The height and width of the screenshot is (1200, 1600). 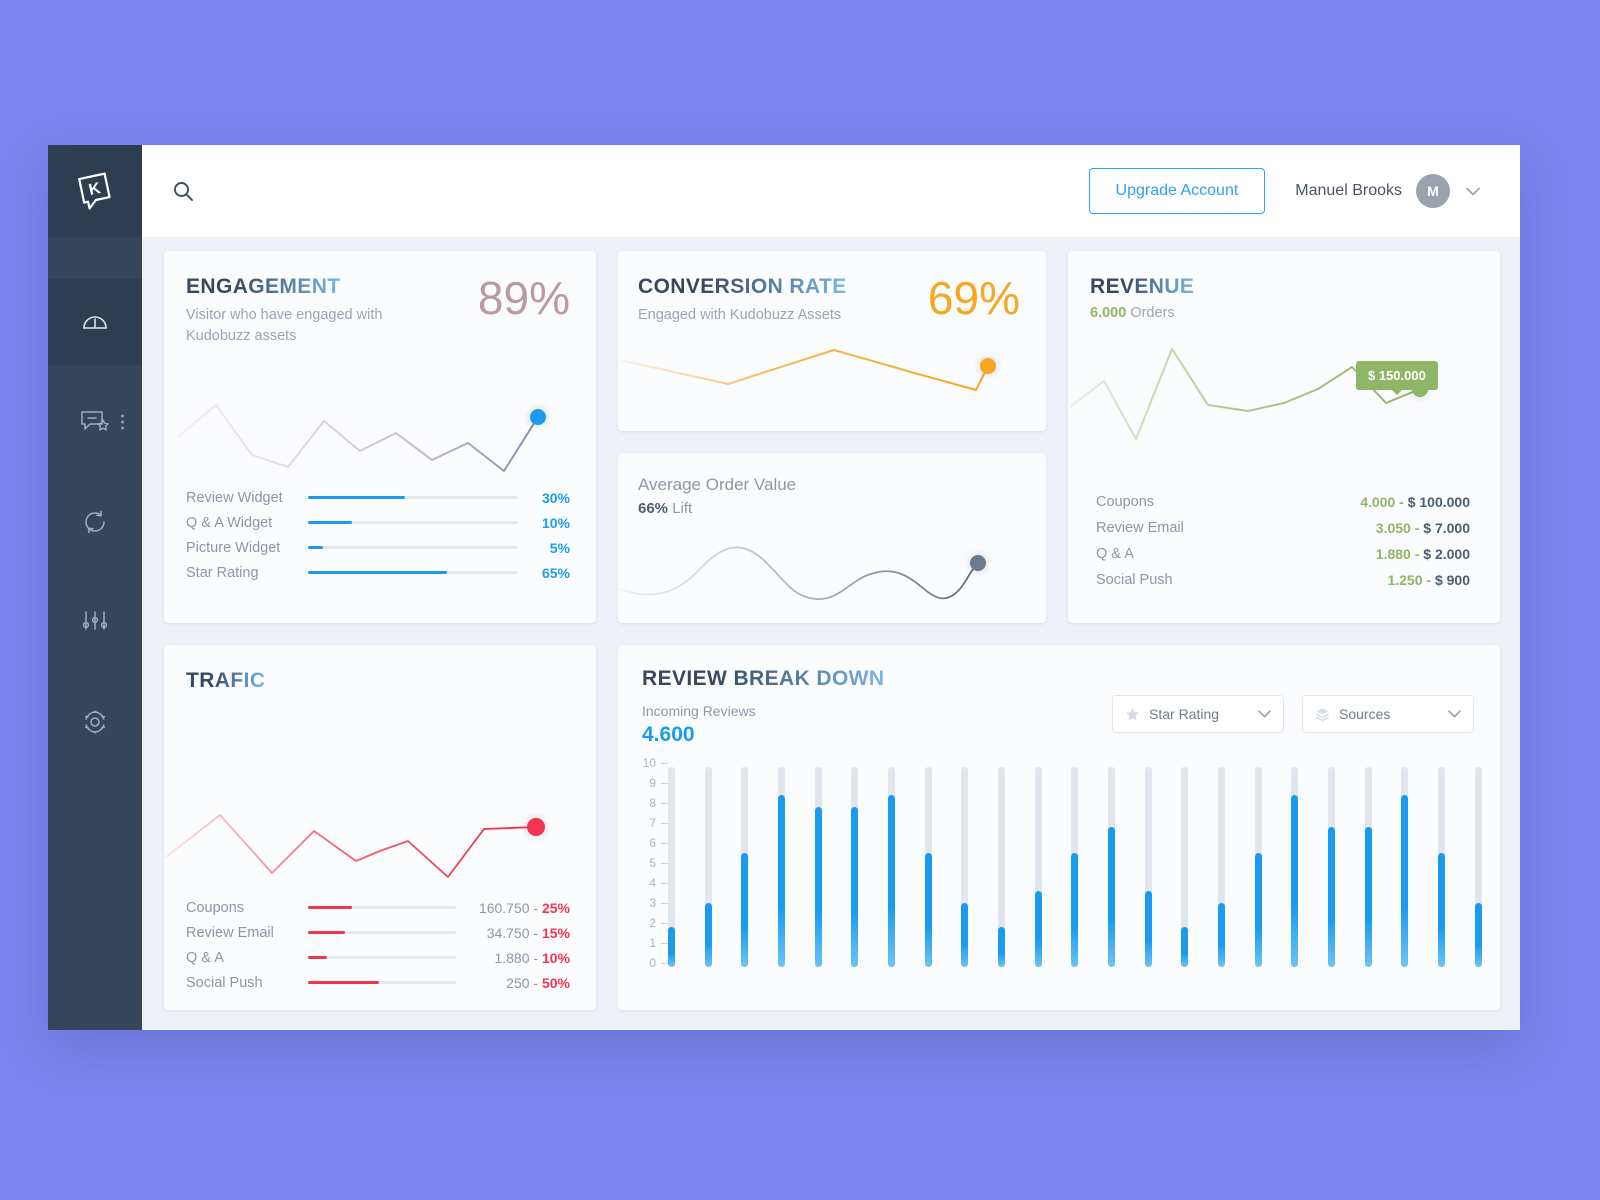 What do you see at coordinates (95, 322) in the screenshot?
I see `sidebar-item-dashboard` at bounding box center [95, 322].